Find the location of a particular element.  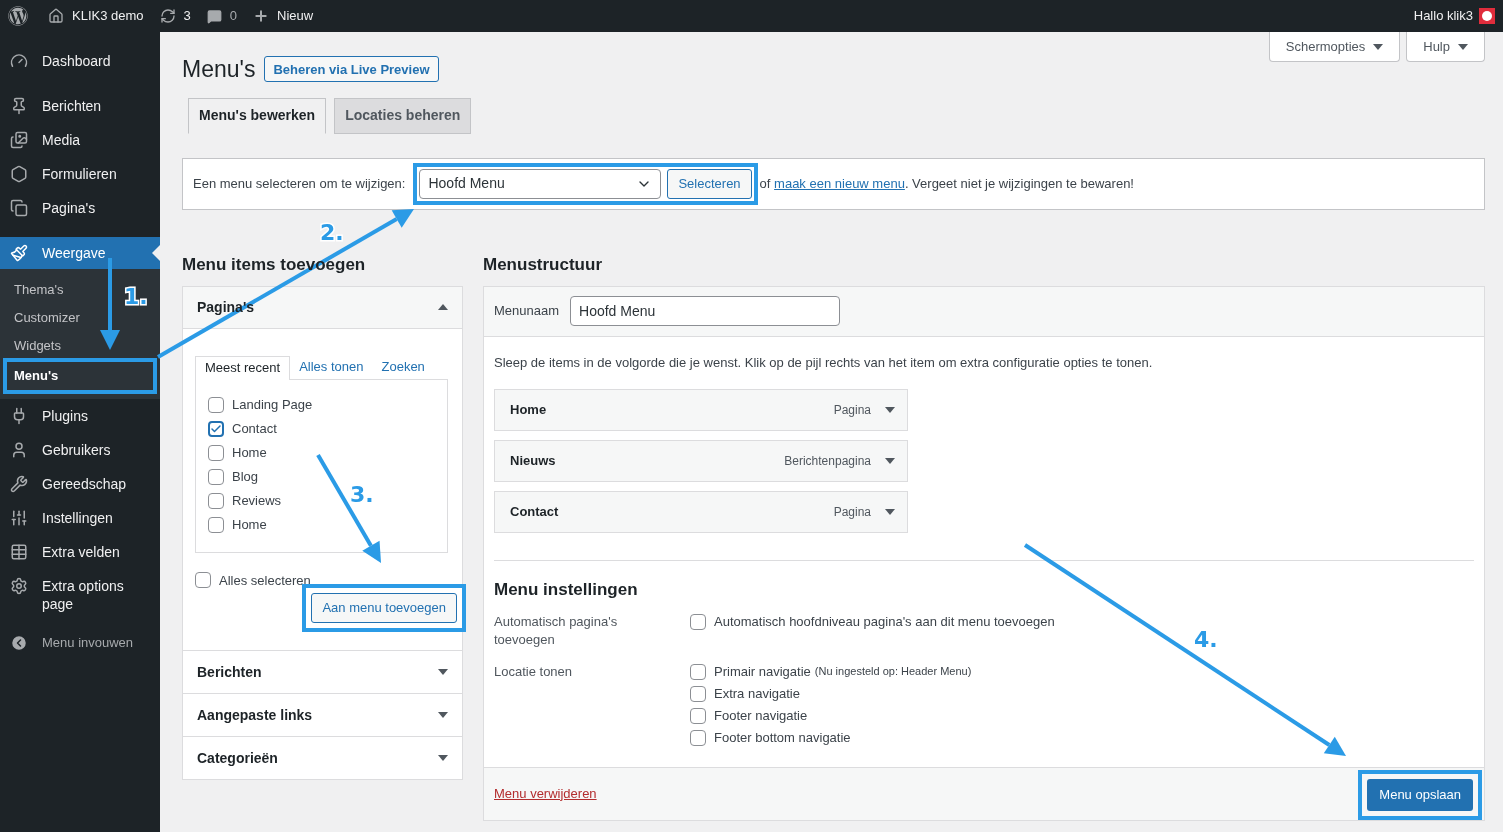

pages-icon is located at coordinates (19, 208).